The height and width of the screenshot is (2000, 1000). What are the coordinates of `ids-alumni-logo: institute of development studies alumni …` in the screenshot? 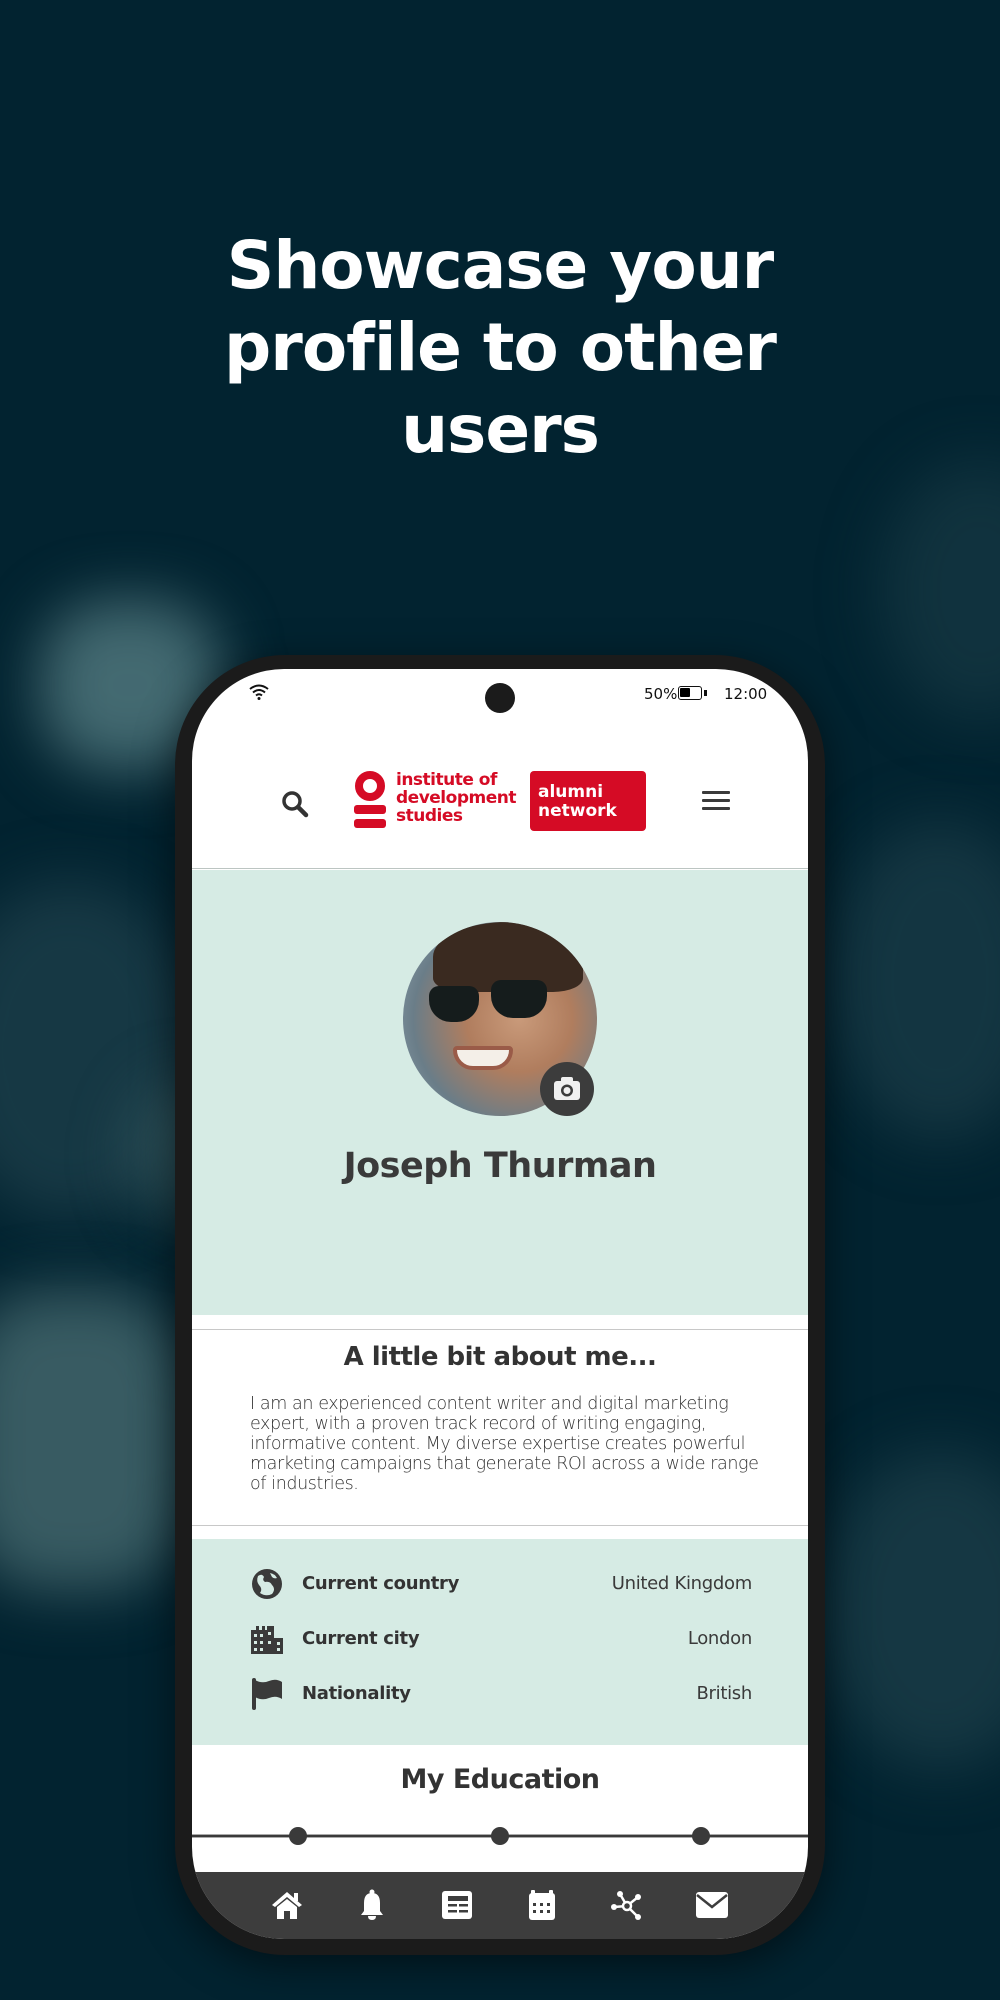 It's located at (502, 802).